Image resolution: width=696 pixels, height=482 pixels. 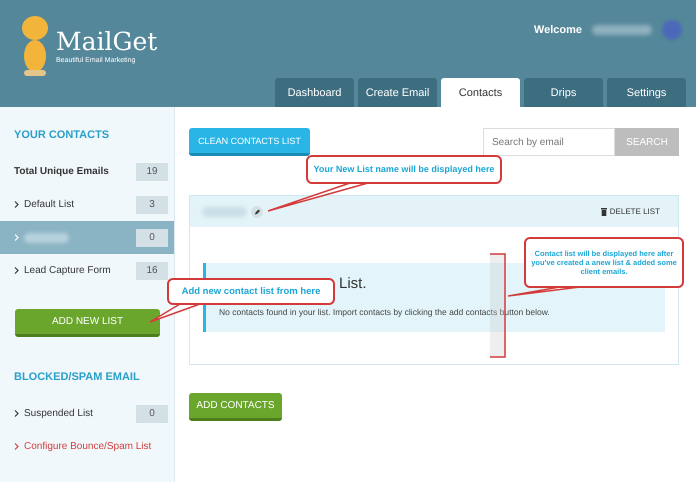 What do you see at coordinates (152, 205) in the screenshot?
I see `count-badge: 3` at bounding box center [152, 205].